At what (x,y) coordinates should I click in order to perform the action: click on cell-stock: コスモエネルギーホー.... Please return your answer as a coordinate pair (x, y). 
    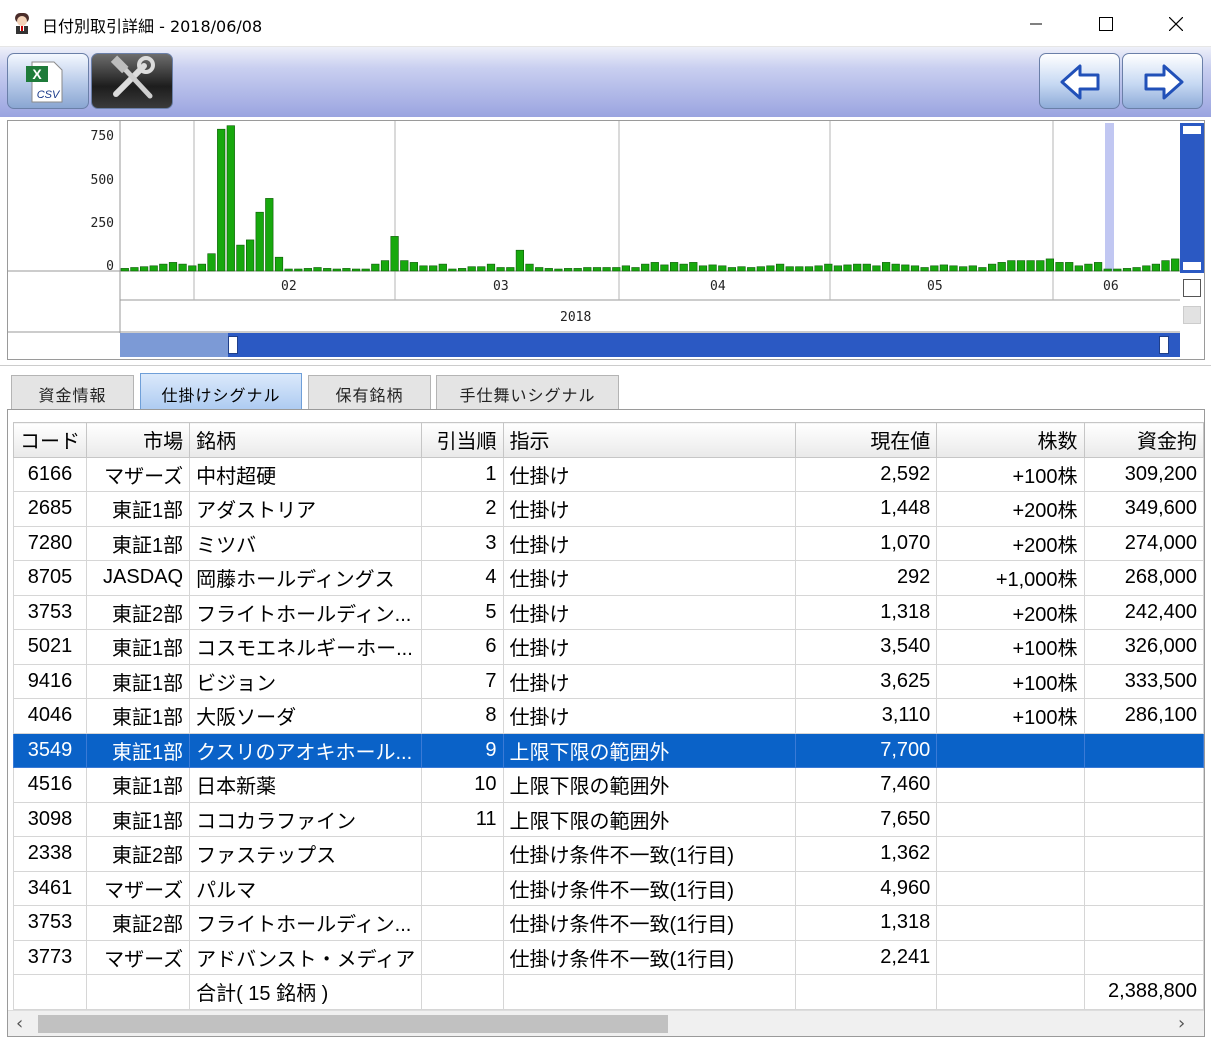
    Looking at the image, I should click on (306, 647).